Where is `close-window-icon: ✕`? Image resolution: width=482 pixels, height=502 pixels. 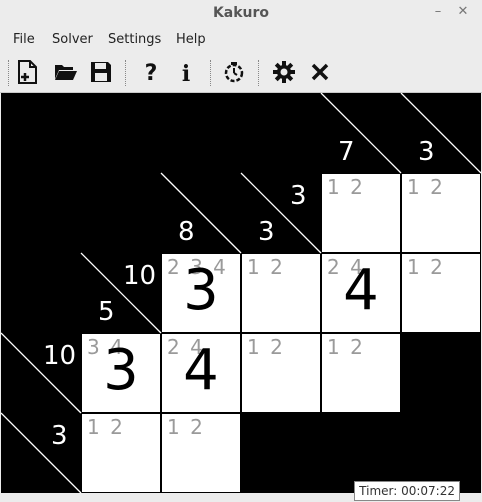
close-window-icon: ✕ is located at coordinates (463, 12).